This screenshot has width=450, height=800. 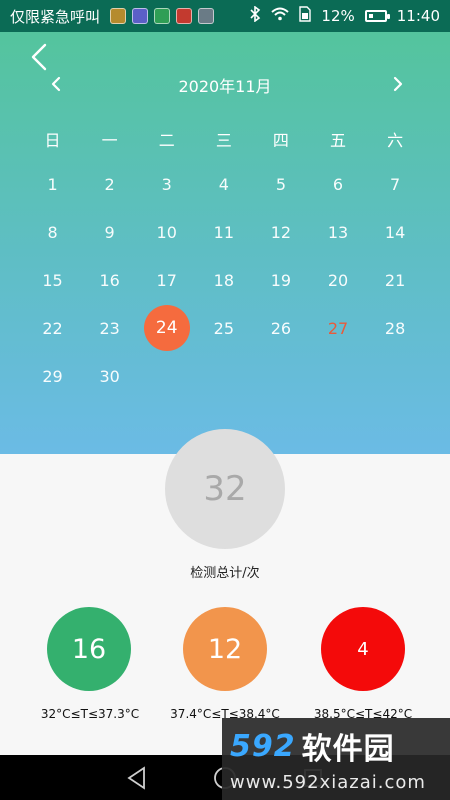 I want to click on total-count-circle: 32, so click(x=225, y=489).